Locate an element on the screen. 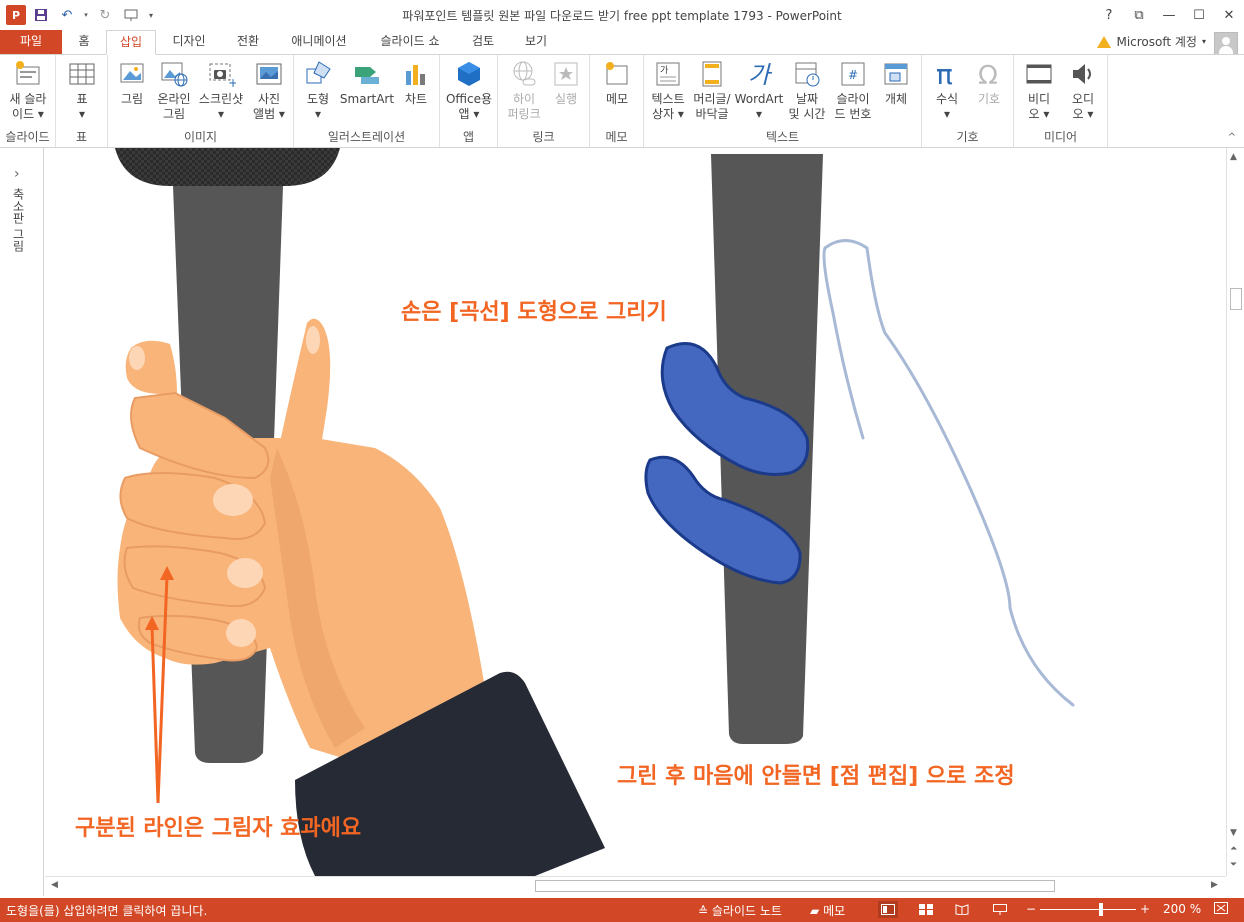 The width and height of the screenshot is (1244, 922). wordart-button: 가 WordArt ▾ is located at coordinates (759, 90).